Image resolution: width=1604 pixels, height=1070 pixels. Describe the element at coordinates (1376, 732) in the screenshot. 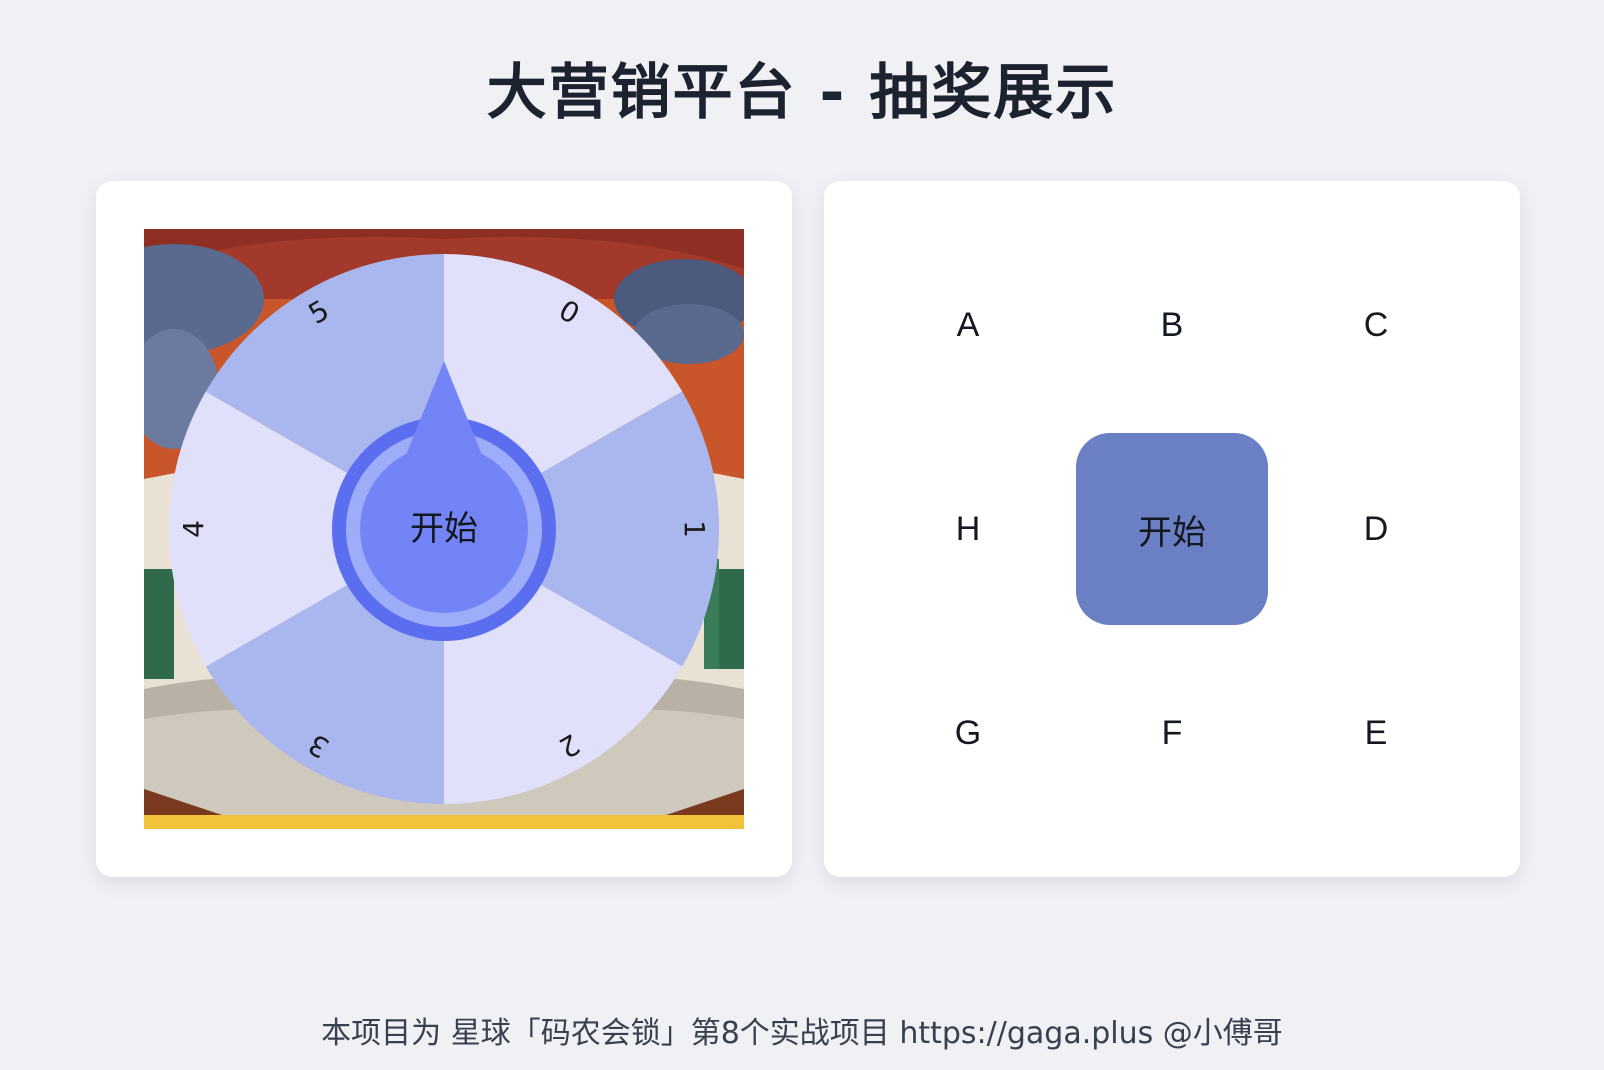

I see `grid-cell-e: E` at that location.